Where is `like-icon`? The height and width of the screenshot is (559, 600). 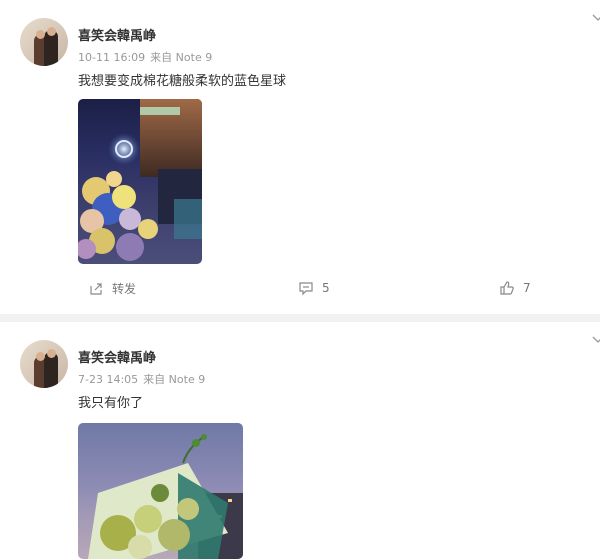 like-icon is located at coordinates (507, 288).